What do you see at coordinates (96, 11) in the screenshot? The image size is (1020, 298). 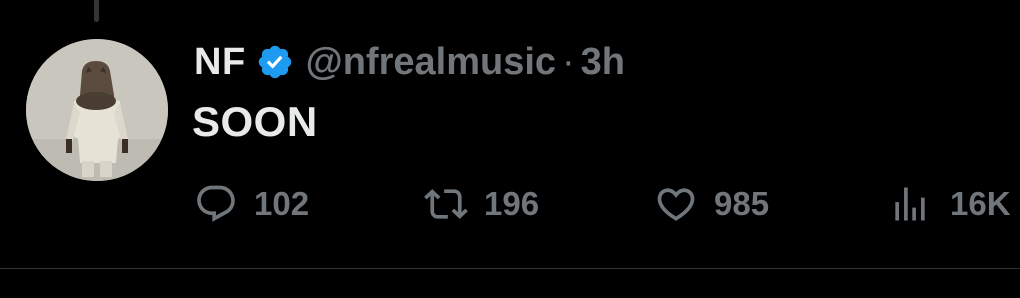 I see `thread-connector-line` at bounding box center [96, 11].